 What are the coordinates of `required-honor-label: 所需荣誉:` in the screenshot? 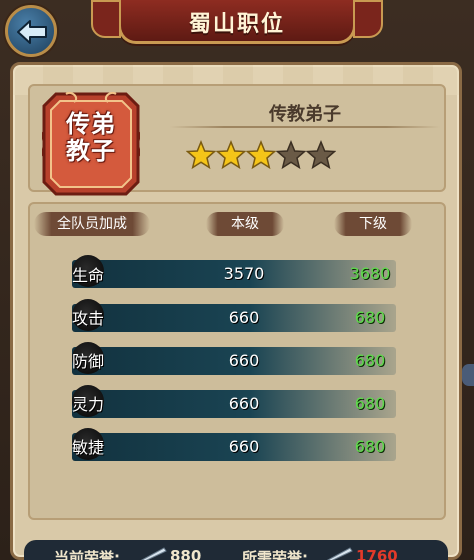 It's located at (275, 554).